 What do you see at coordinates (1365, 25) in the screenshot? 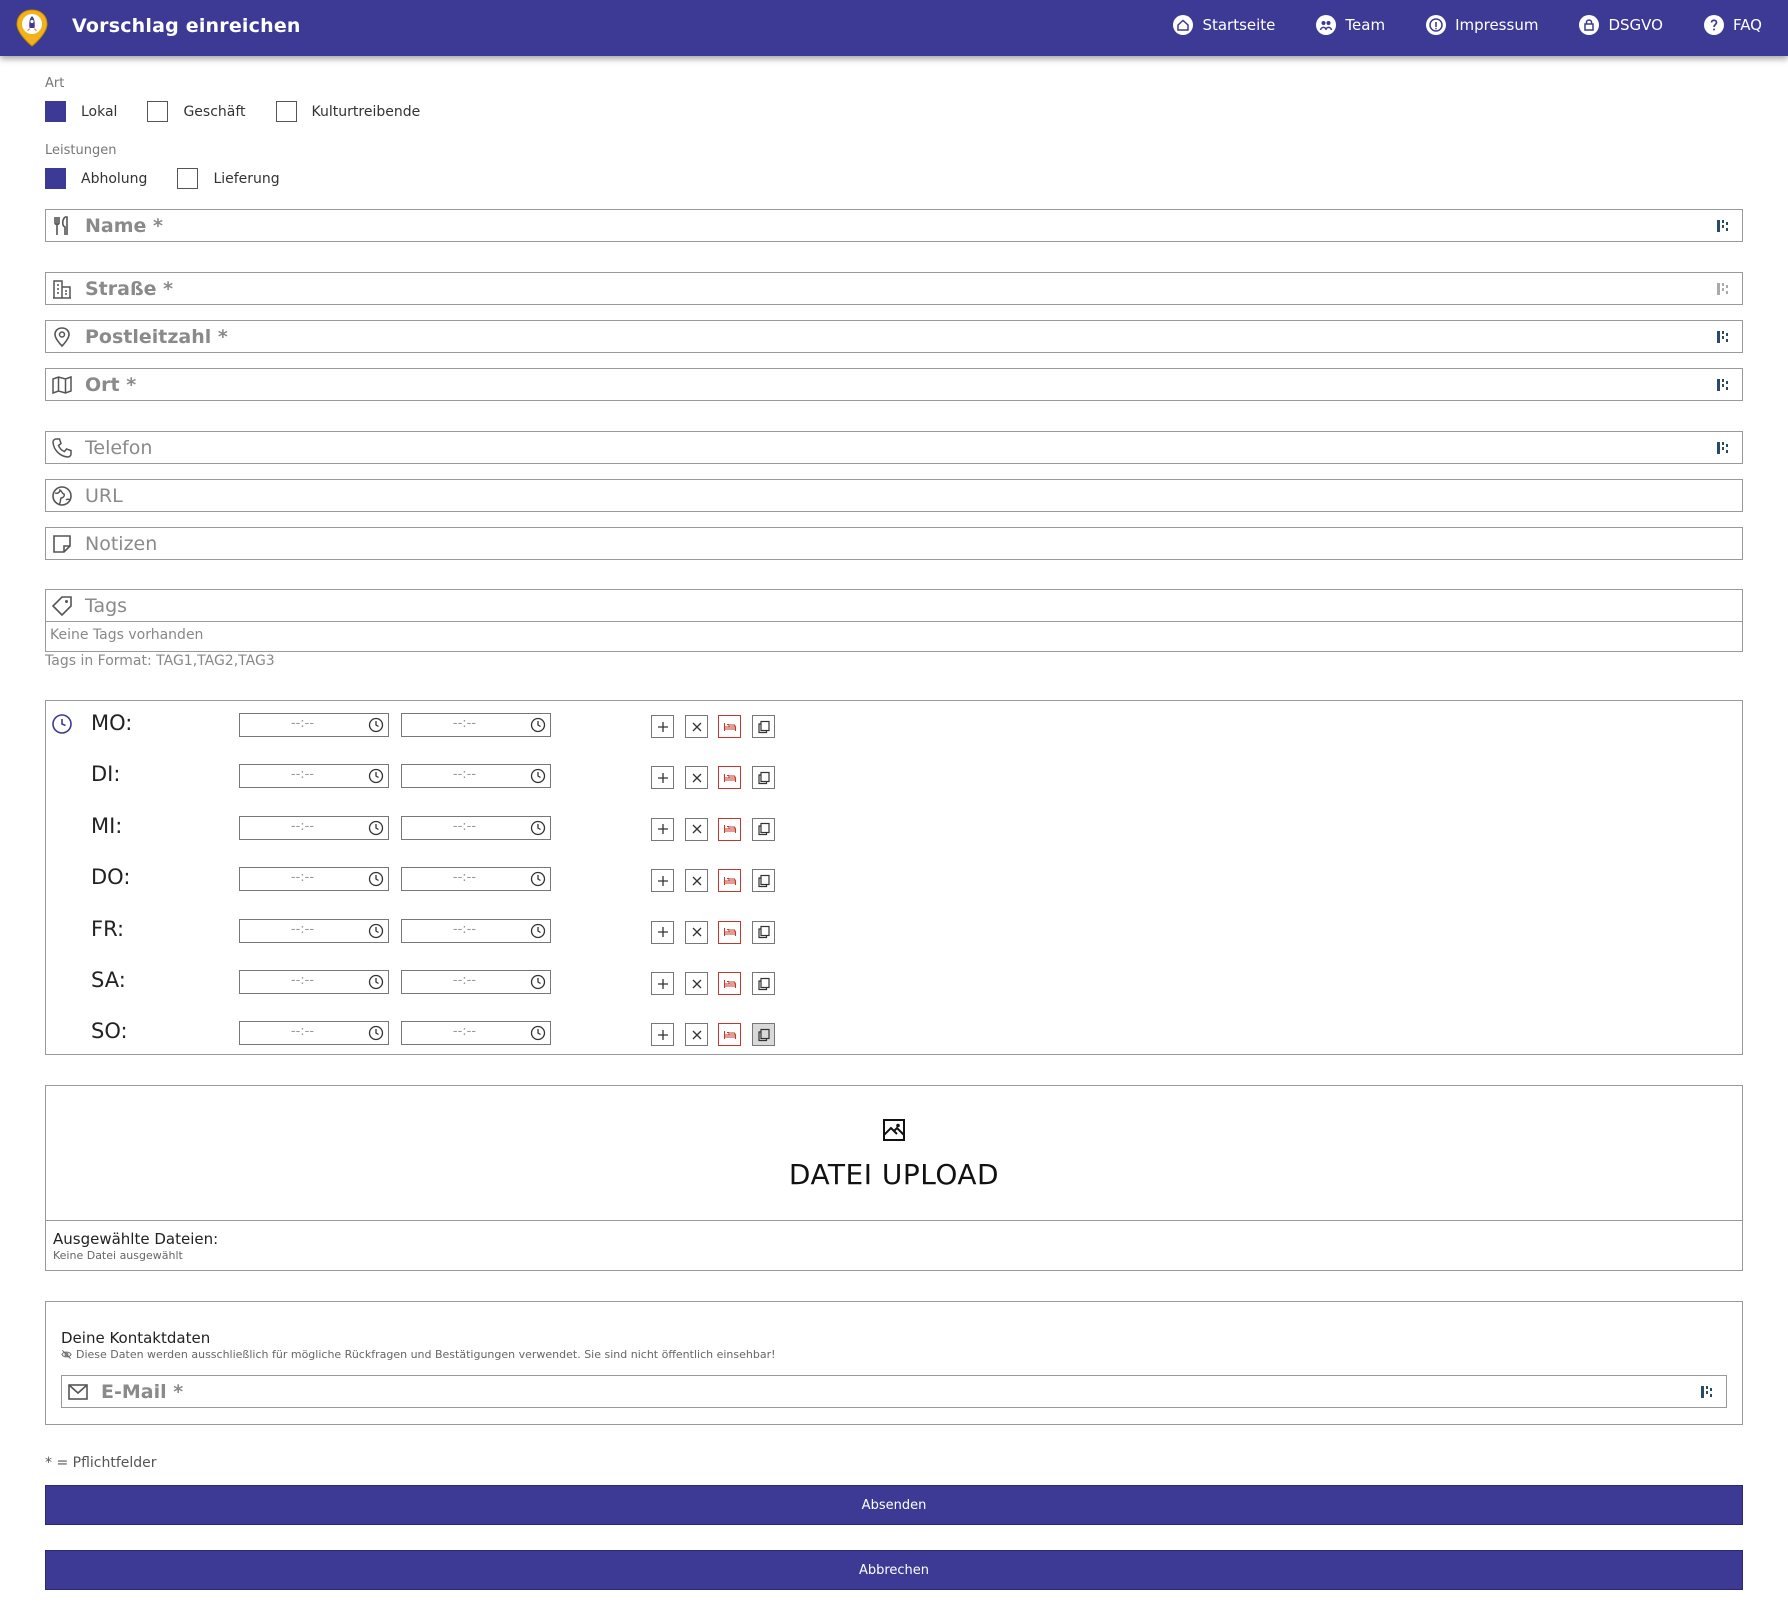
I see `nav-label: Team` at bounding box center [1365, 25].